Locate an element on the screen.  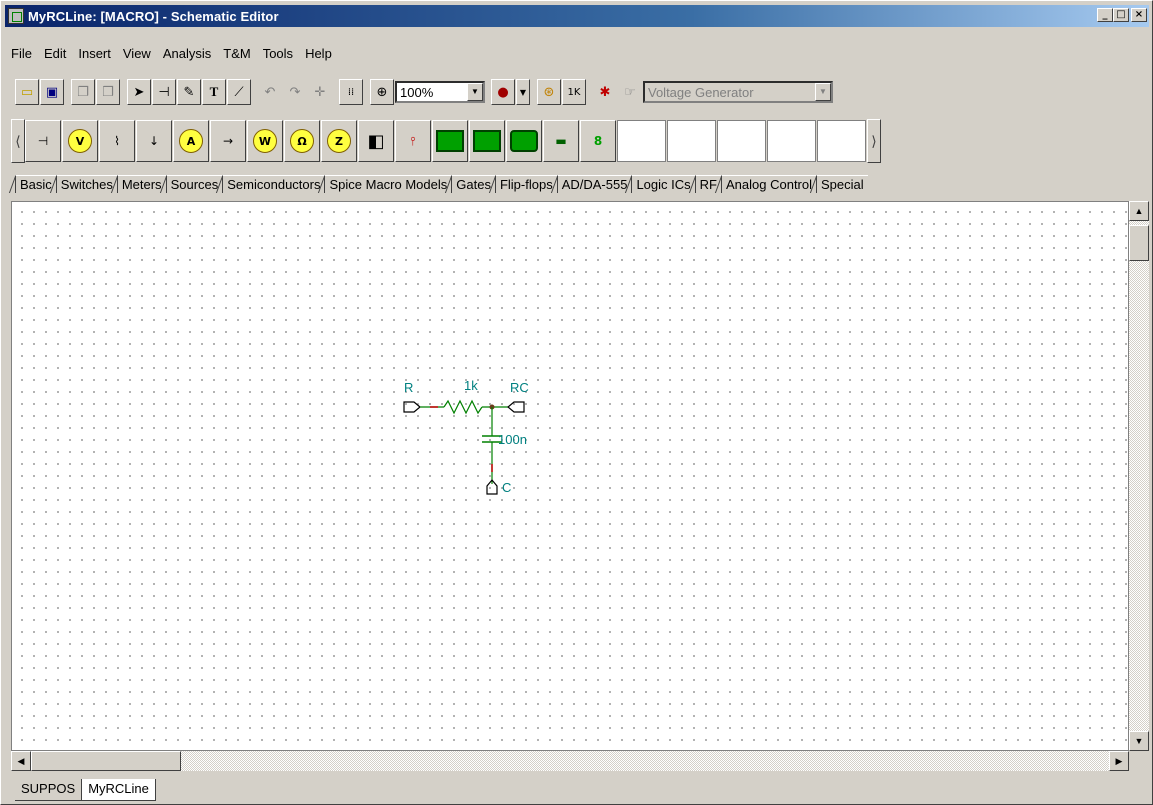
palette-item-multimeter: ▬ is located at coordinates (561, 141).